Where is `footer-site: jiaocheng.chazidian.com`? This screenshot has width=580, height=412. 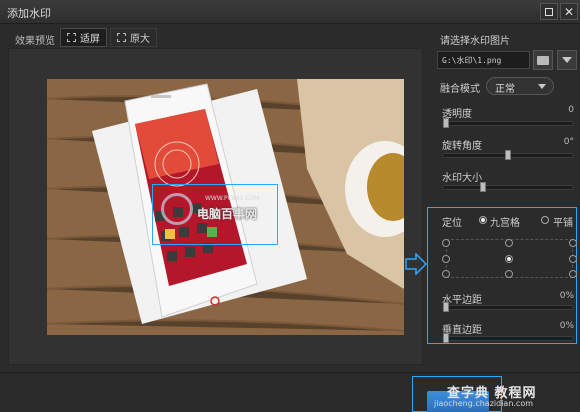
footer-site: jiaocheng.chazidian.com is located at coordinates (484, 403).